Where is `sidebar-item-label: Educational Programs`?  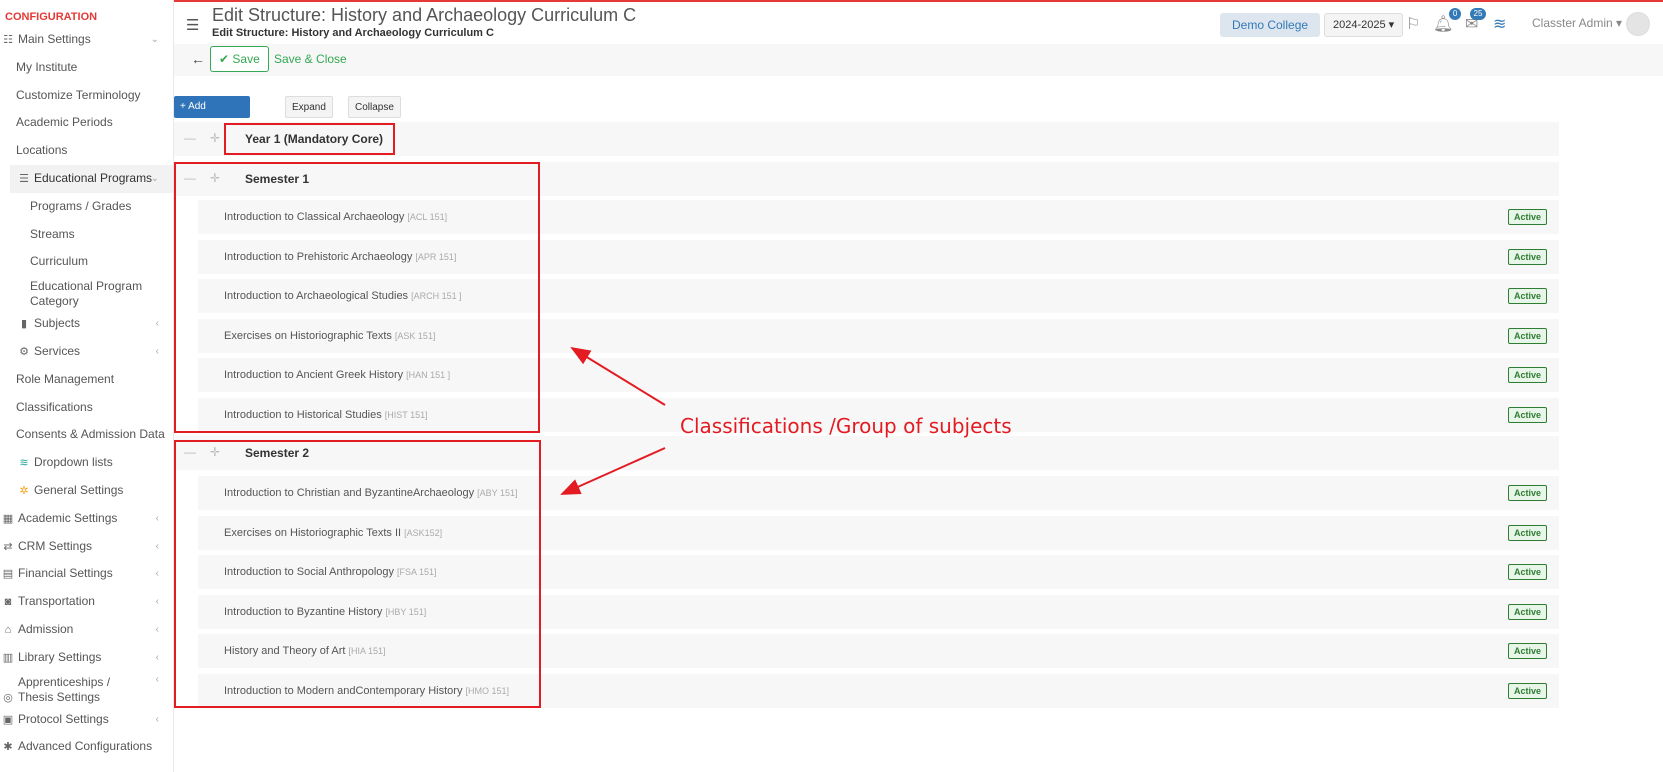
sidebar-item-label: Educational Programs is located at coordinates (93, 177).